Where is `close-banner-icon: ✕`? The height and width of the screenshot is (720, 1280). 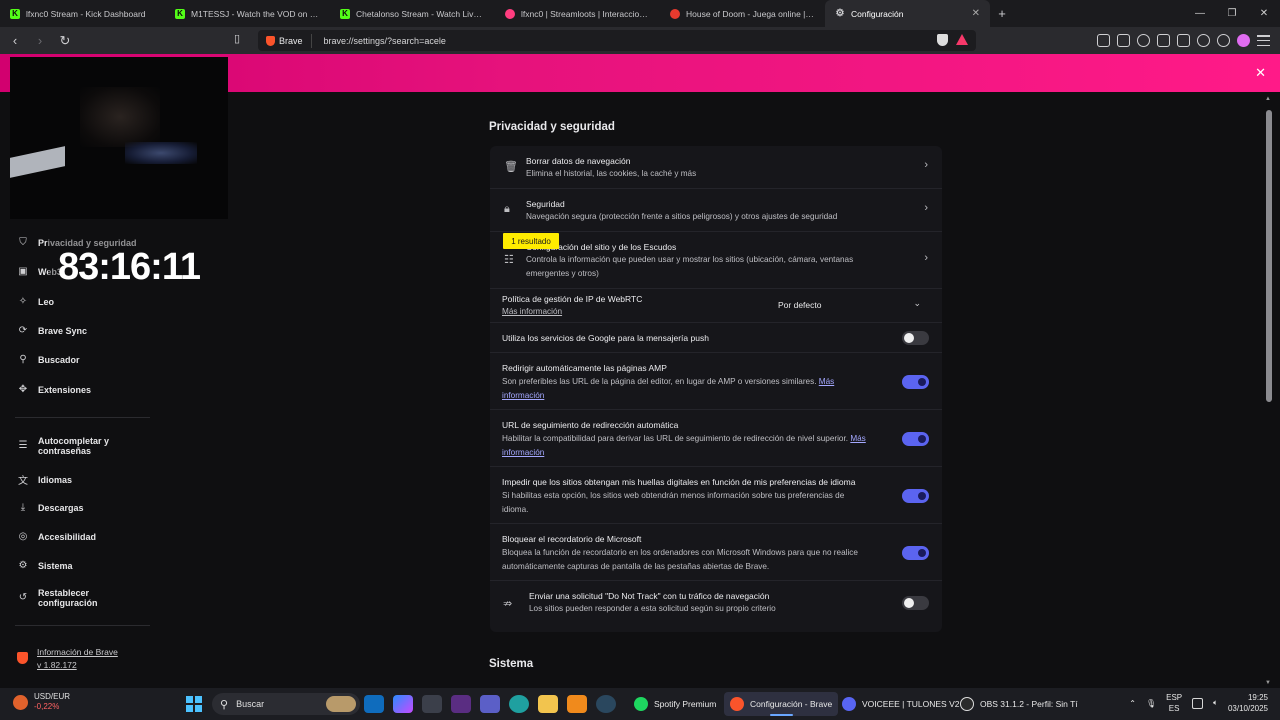
close-banner-icon: ✕ is located at coordinates (1260, 73).